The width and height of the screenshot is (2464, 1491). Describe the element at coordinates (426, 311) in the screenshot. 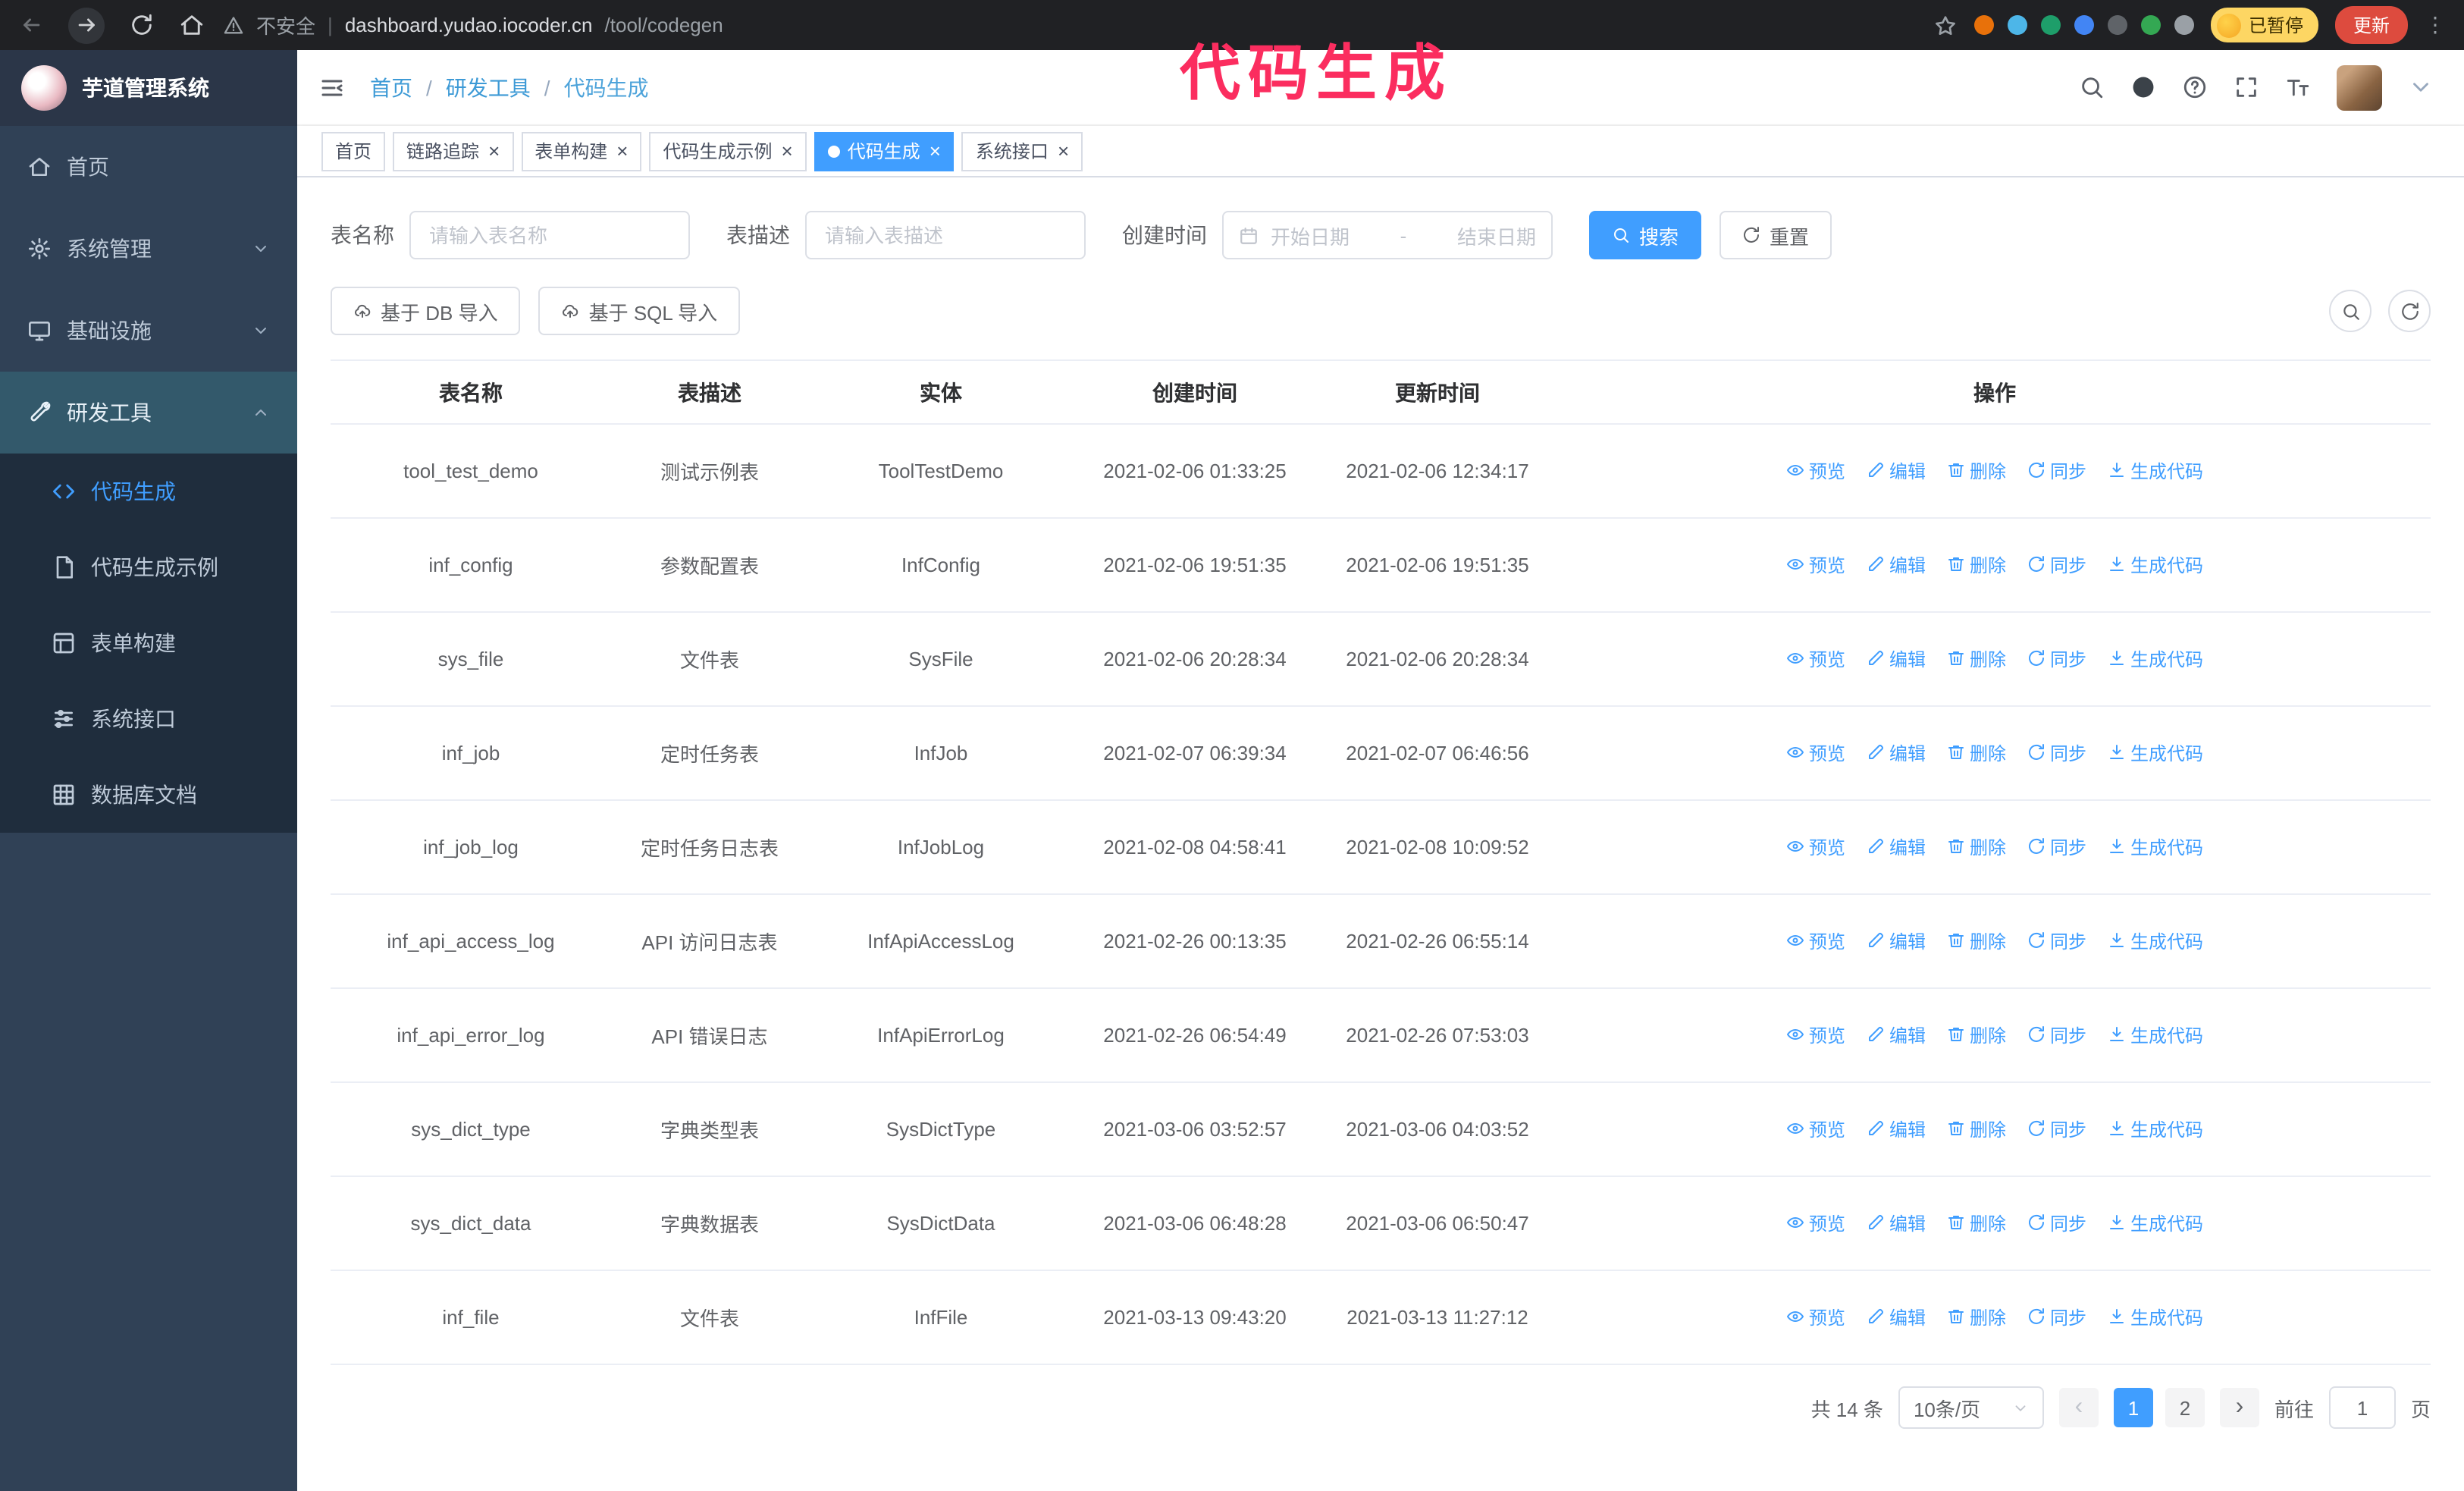

I see `import-db-button: 基于 DB 导入` at that location.